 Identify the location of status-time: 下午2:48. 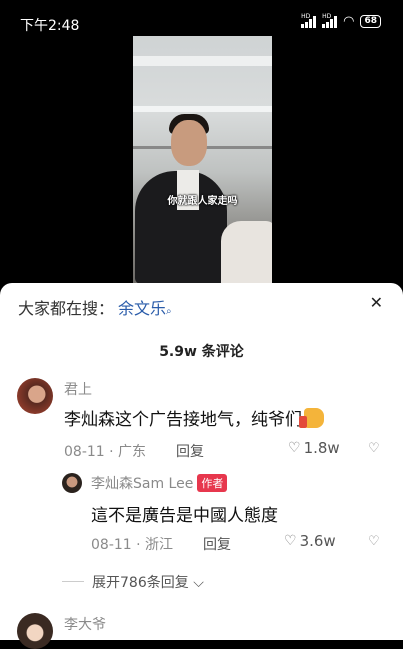
(50, 26).